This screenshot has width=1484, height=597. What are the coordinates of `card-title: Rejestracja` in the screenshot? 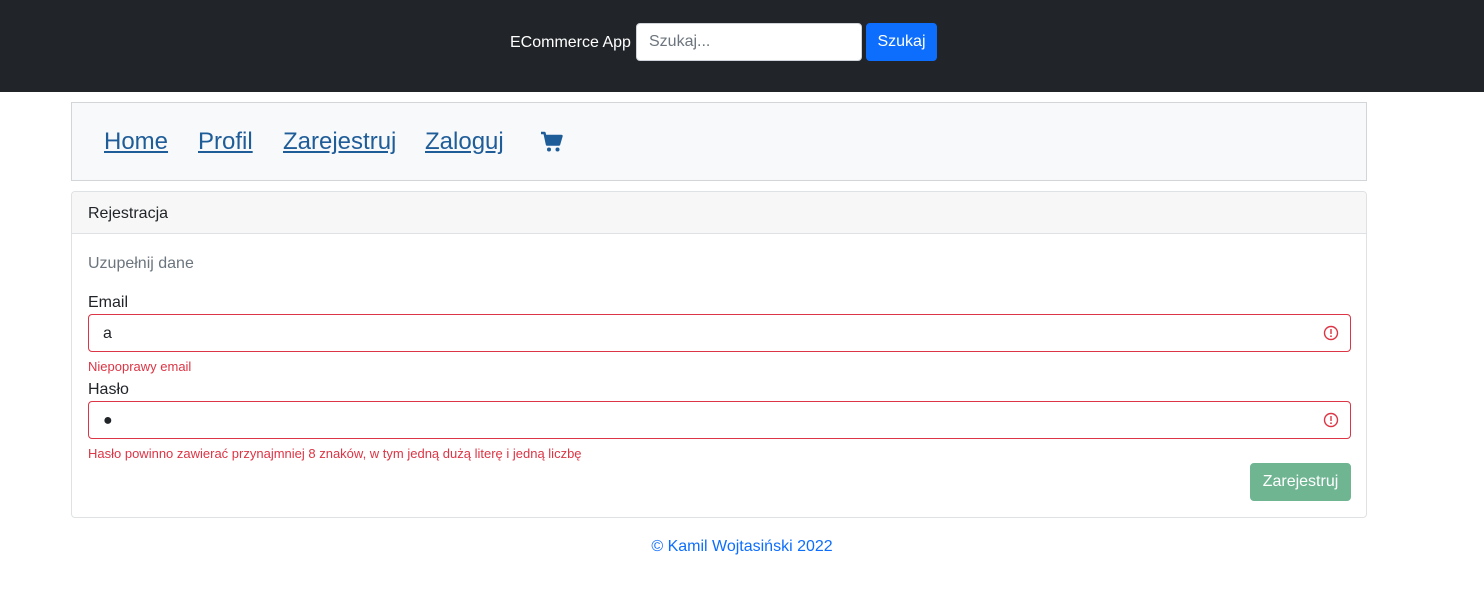 It's located at (128, 213).